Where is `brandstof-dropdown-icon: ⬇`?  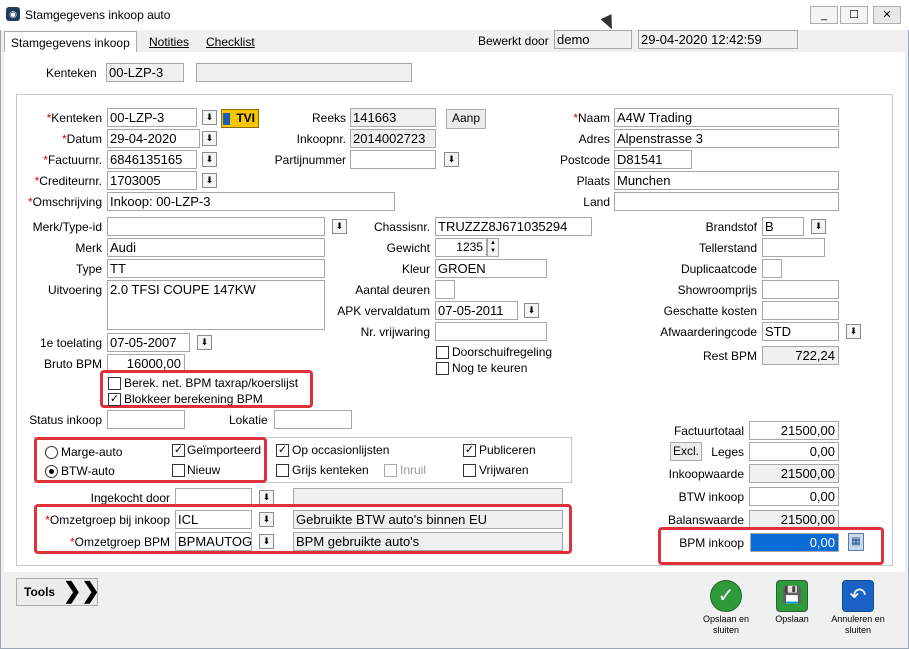
brandstof-dropdown-icon: ⬇ is located at coordinates (818, 226).